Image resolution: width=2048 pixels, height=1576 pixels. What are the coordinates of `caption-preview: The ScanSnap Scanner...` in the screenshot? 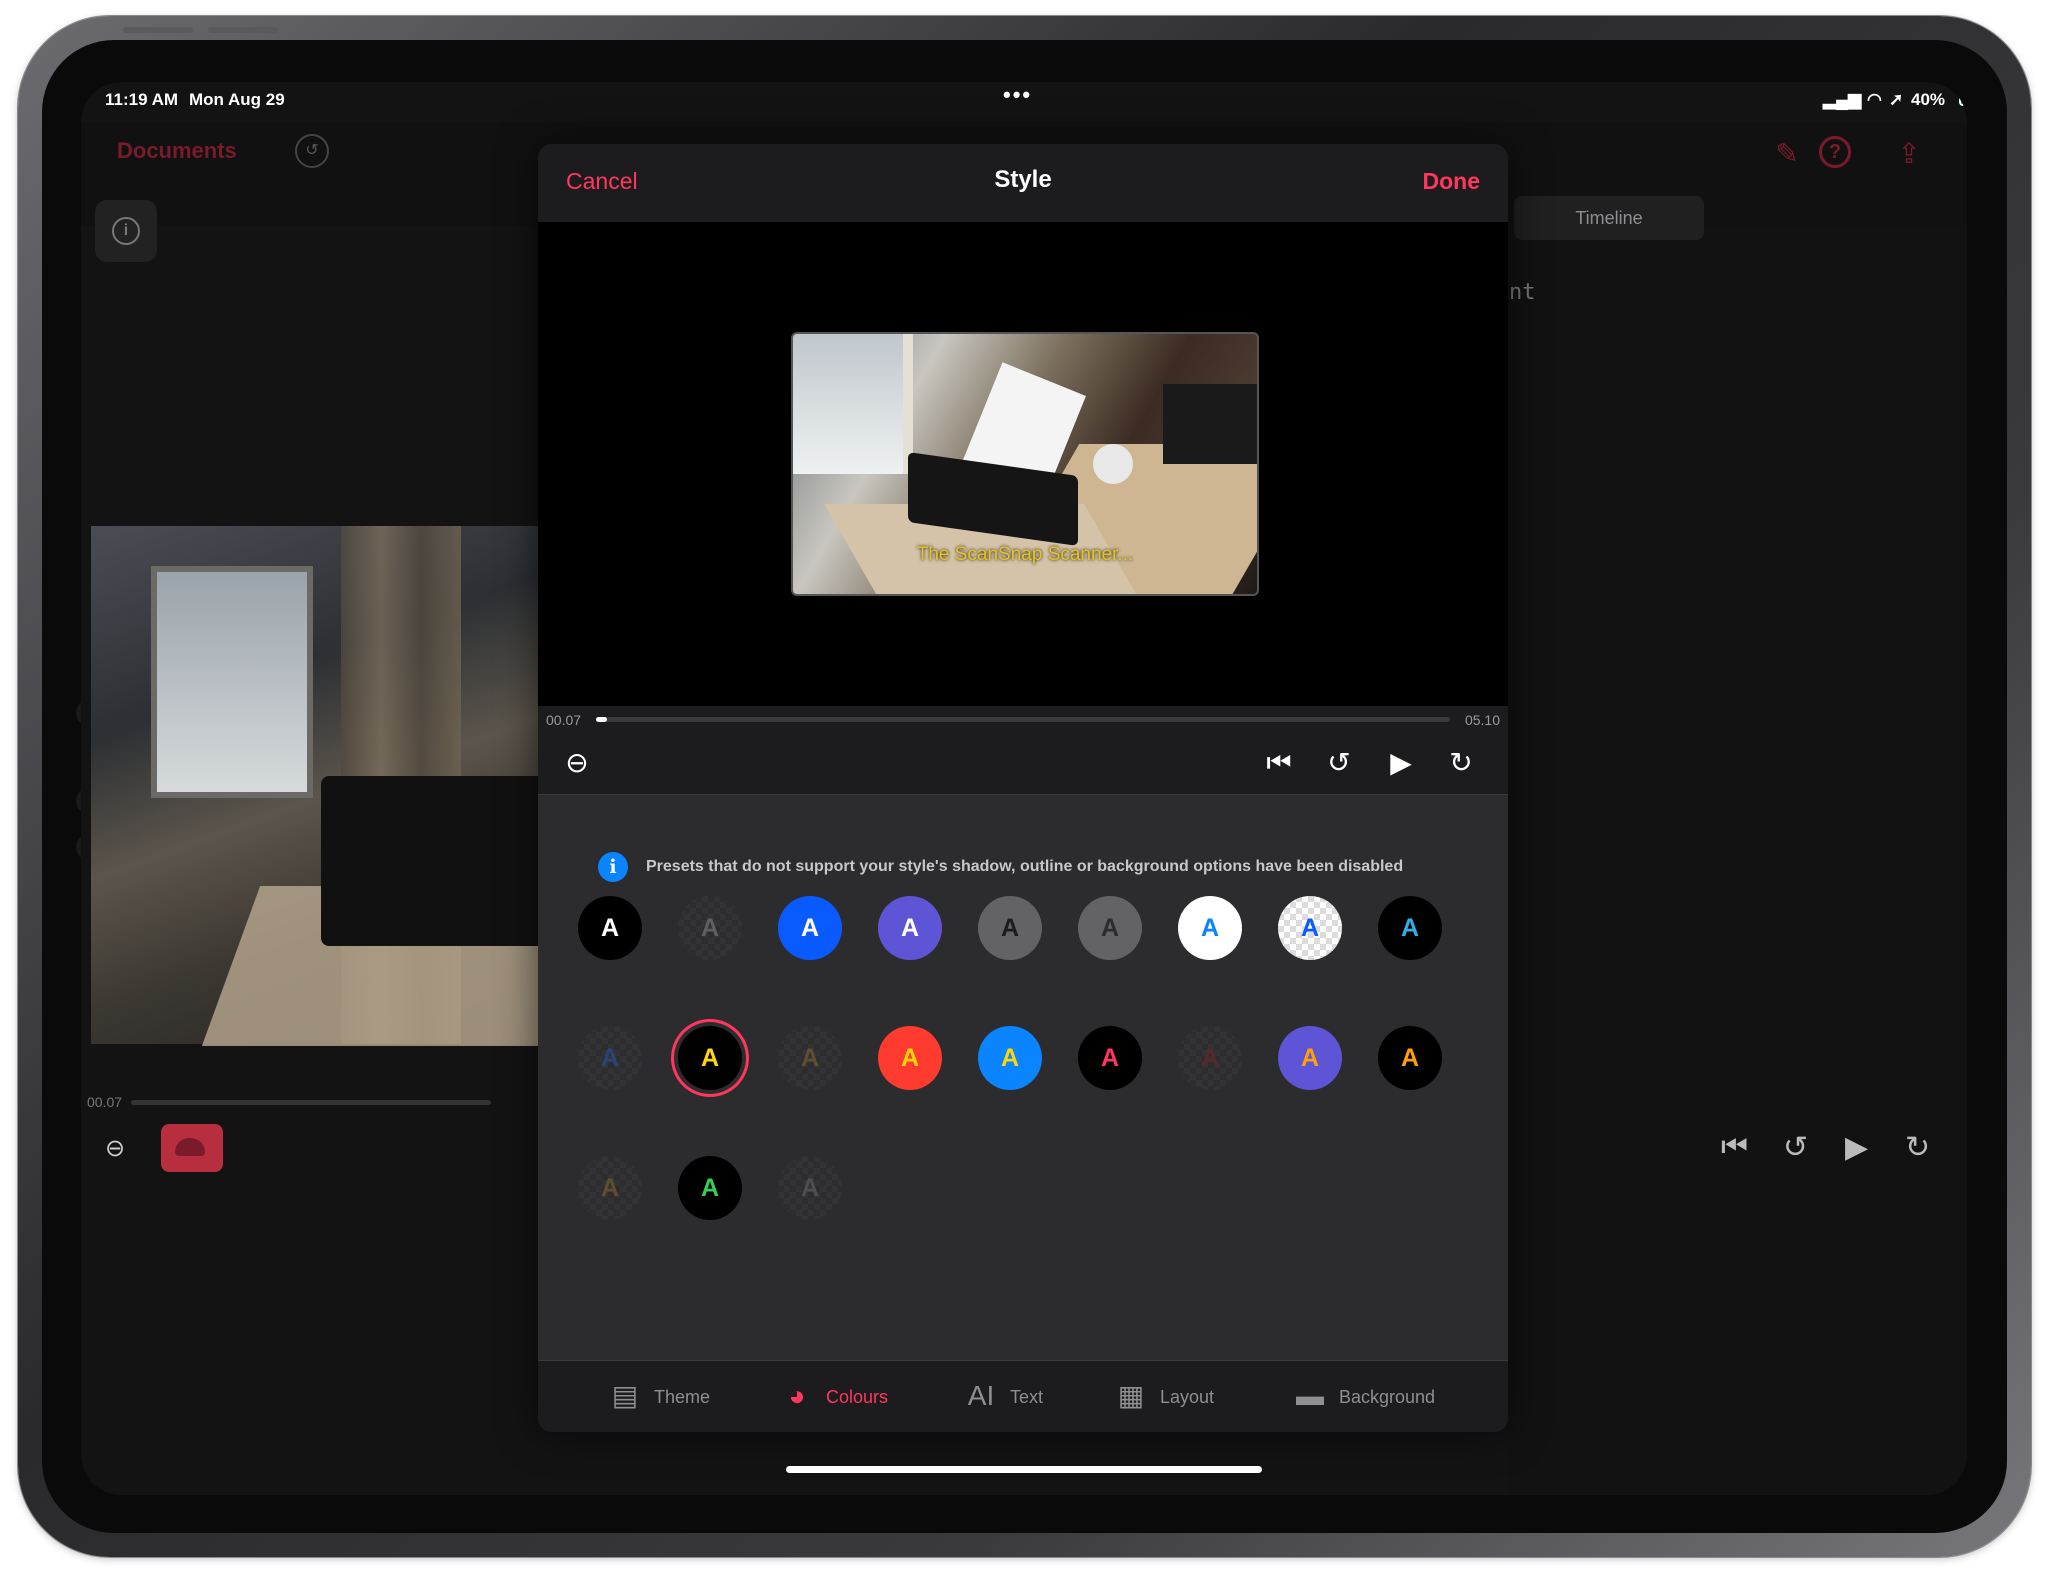 It's located at (1025, 554).